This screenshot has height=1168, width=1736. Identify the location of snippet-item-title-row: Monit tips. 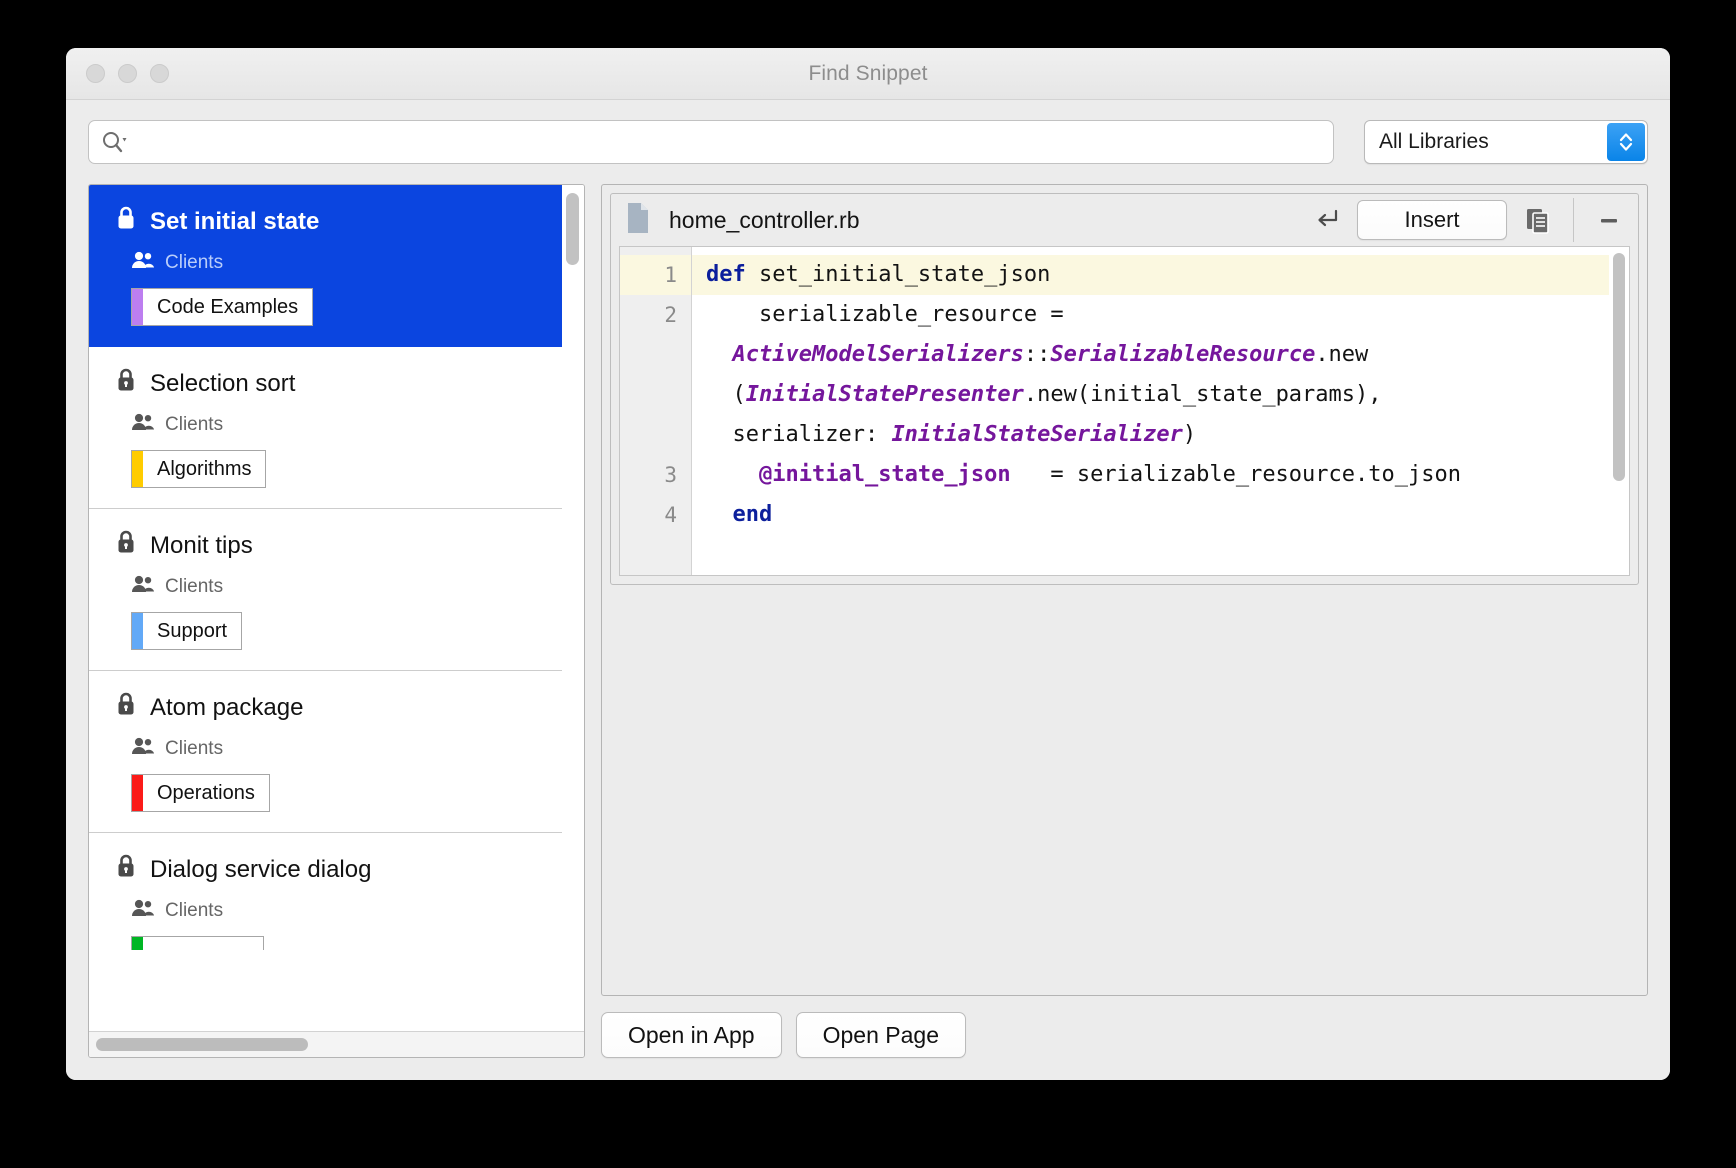
(325, 542).